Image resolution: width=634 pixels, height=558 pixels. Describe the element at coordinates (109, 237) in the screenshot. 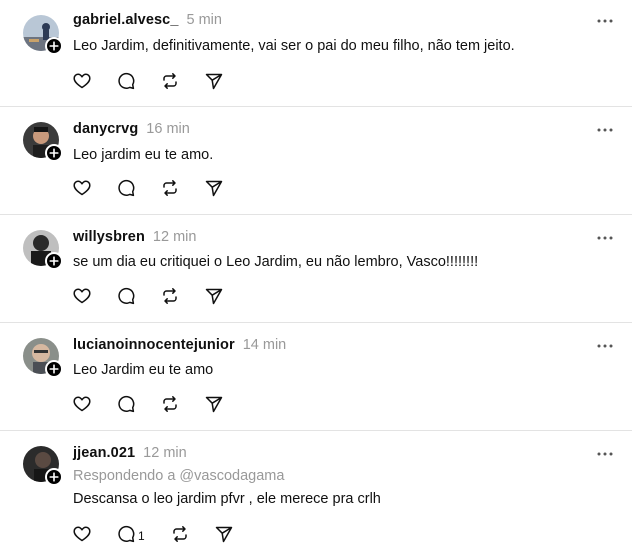

I see `username-link: willysbren` at that location.